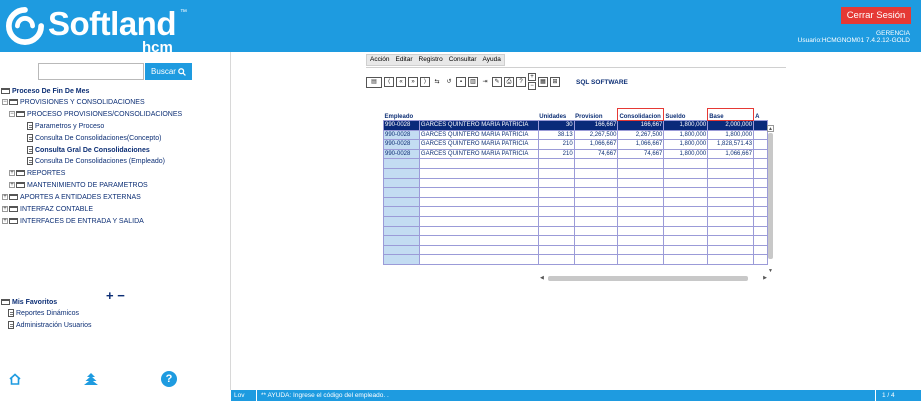  What do you see at coordinates (115, 295) in the screenshot?
I see `expand-collapse-all-button: + −` at bounding box center [115, 295].